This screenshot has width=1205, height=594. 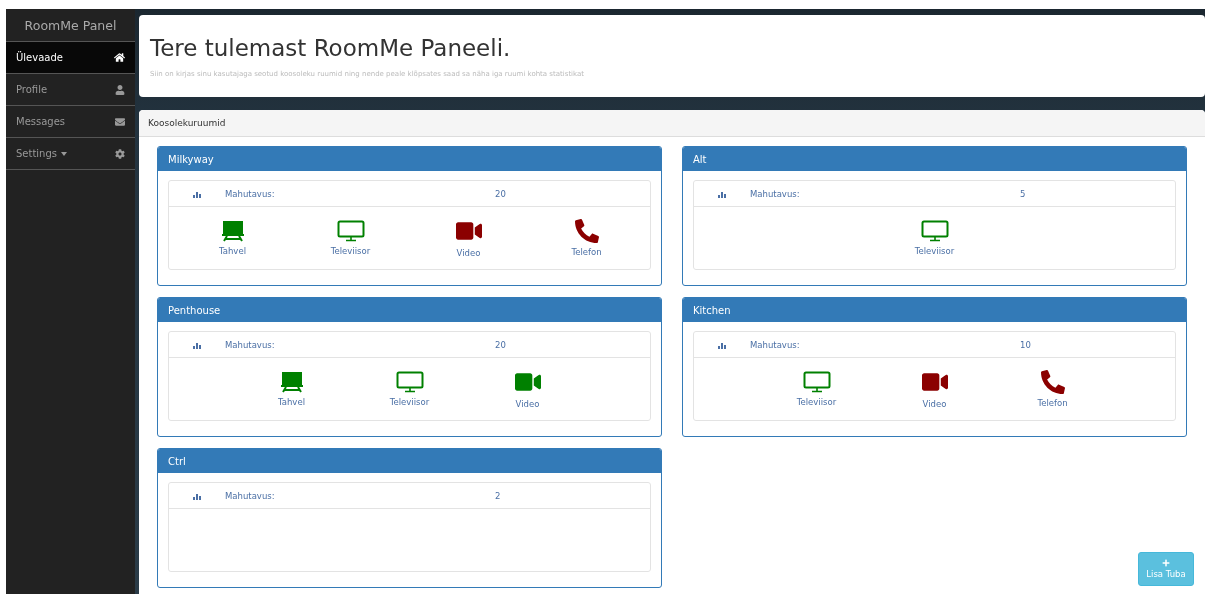 I want to click on capacity-value: 10, so click(x=1025, y=344).